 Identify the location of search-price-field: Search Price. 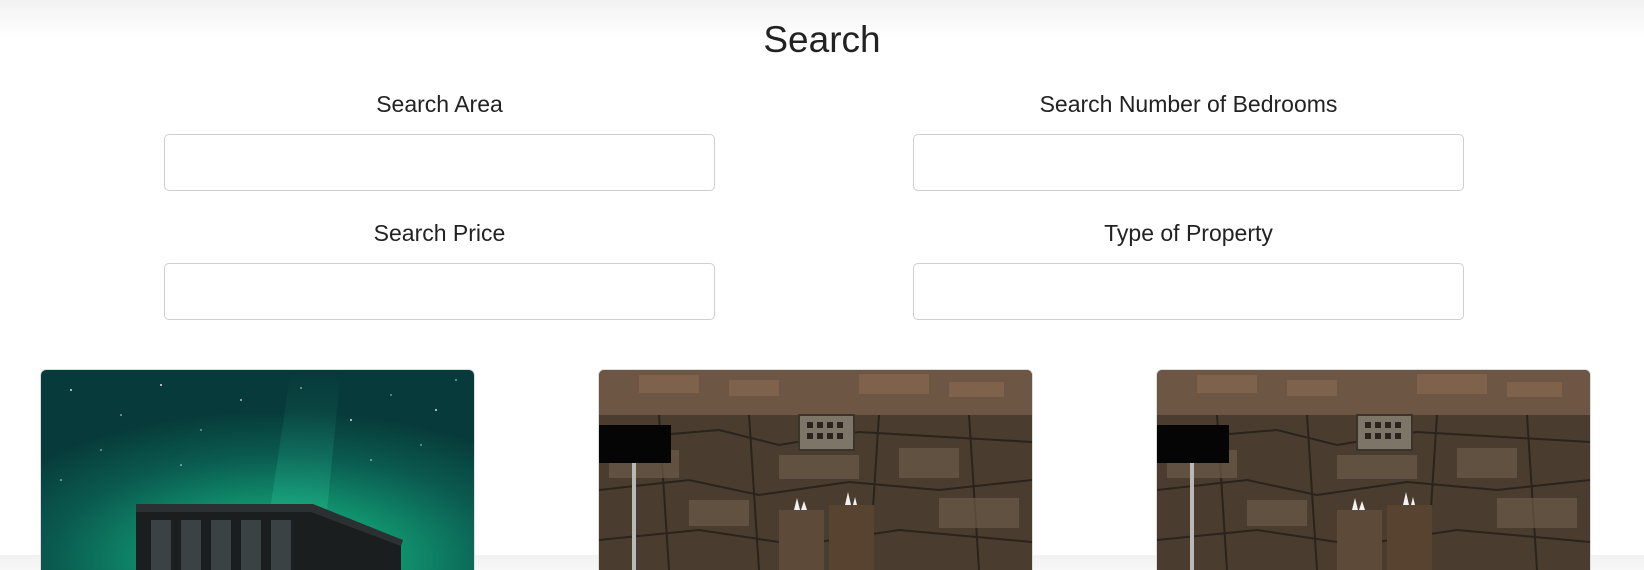
(439, 269).